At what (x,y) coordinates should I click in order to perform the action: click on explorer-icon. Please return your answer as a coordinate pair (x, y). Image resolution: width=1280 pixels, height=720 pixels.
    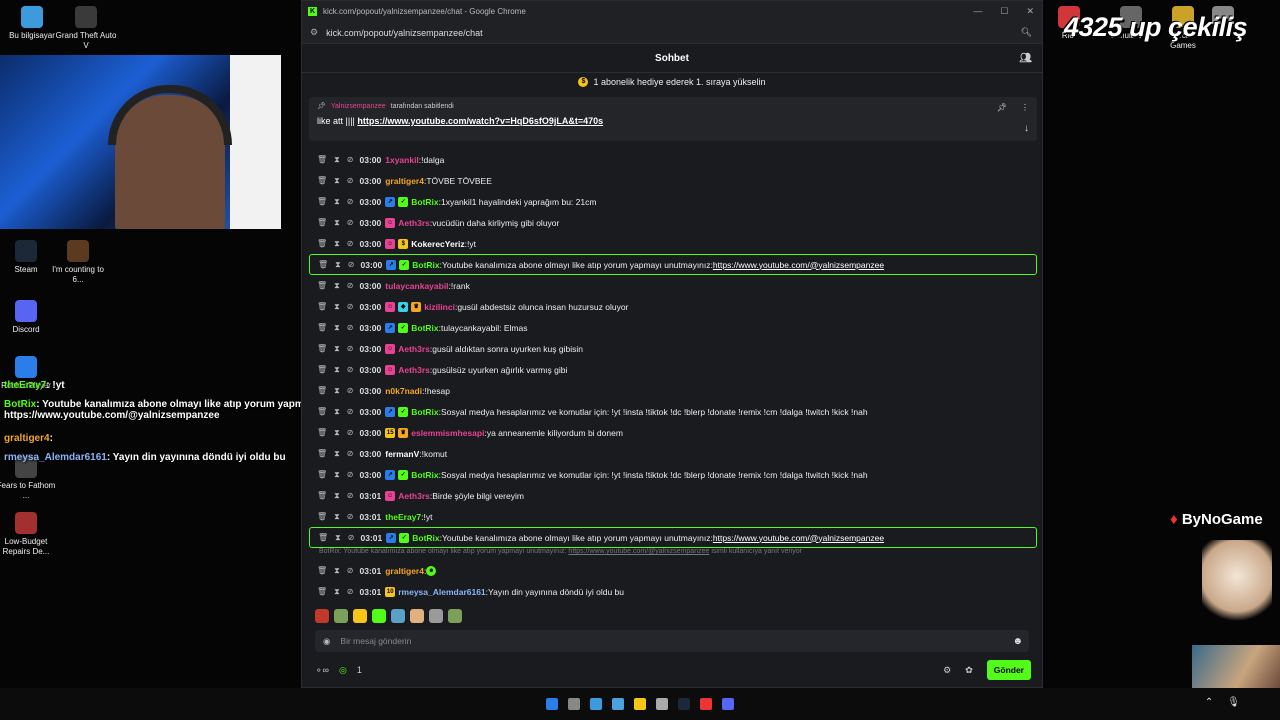
    Looking at the image, I should click on (618, 704).